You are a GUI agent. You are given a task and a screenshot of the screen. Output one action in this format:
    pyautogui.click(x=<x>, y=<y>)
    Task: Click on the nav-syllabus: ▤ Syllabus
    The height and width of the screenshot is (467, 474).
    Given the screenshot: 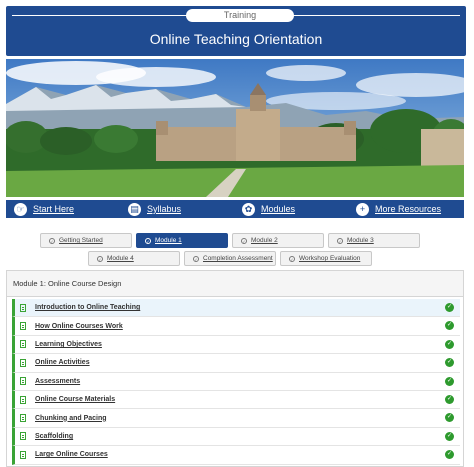 What is the action you would take?
    pyautogui.click(x=154, y=209)
    